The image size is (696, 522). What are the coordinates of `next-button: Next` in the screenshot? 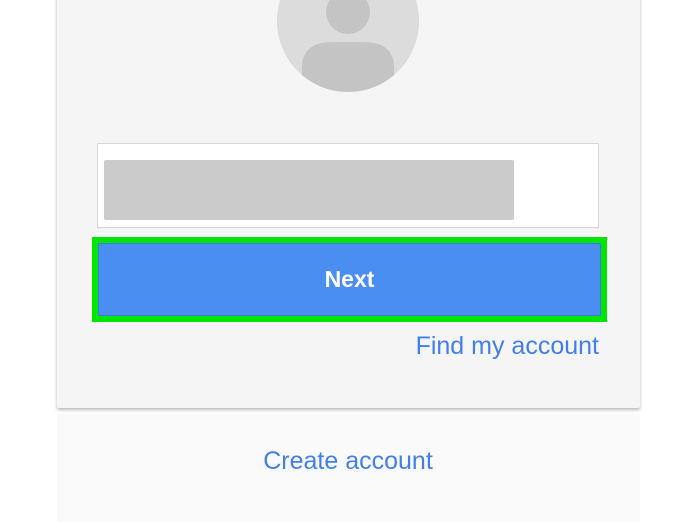 It's located at (349, 279).